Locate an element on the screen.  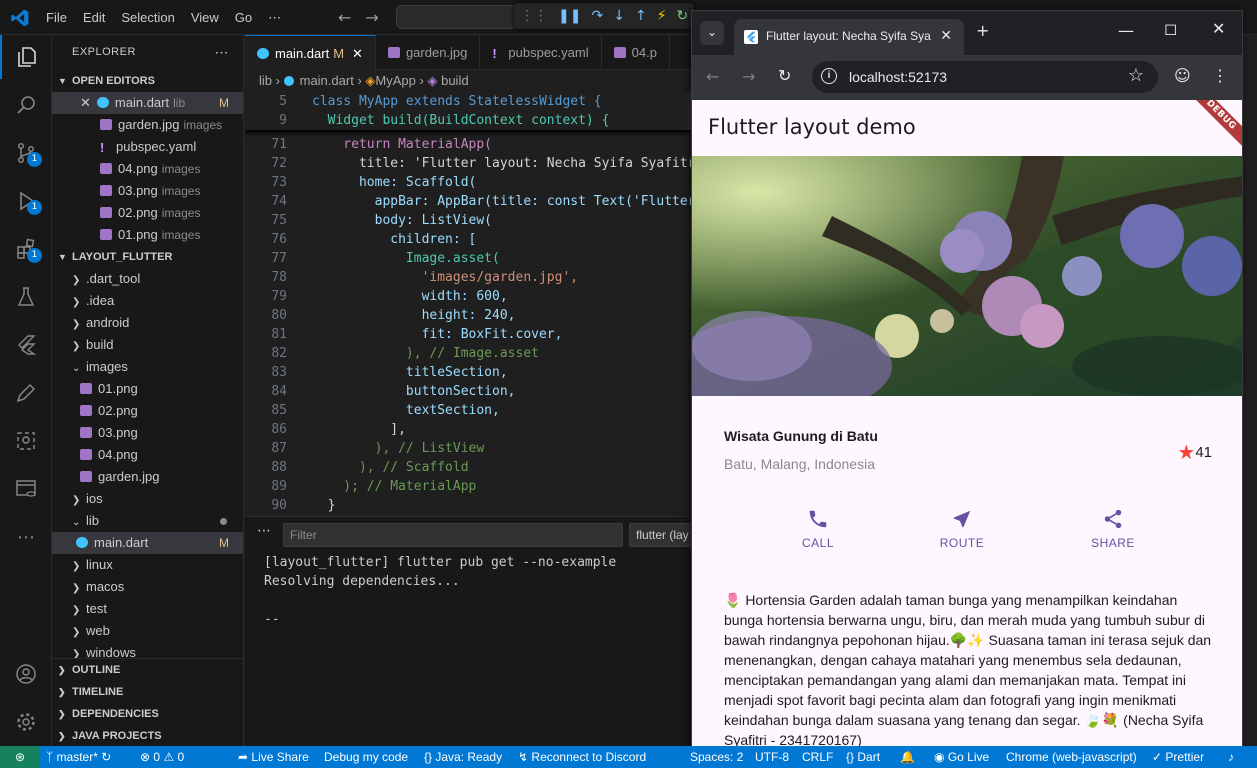
remote-indicator-icon: ⊛ is located at coordinates (20, 757).